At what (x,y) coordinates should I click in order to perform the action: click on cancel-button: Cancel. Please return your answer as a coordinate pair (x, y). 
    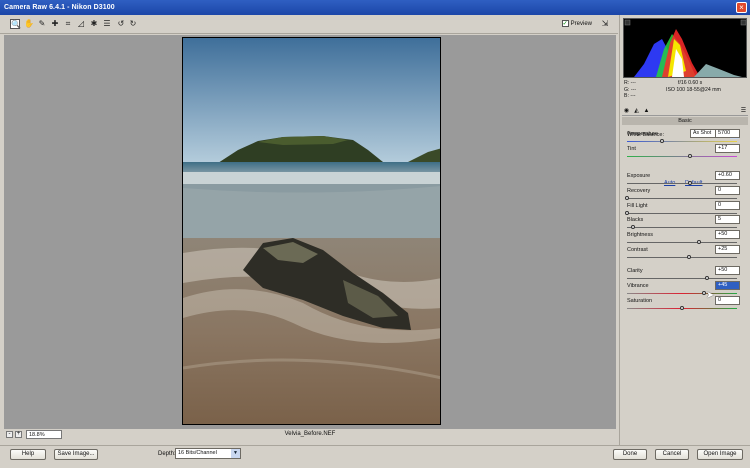
    Looking at the image, I should click on (672, 454).